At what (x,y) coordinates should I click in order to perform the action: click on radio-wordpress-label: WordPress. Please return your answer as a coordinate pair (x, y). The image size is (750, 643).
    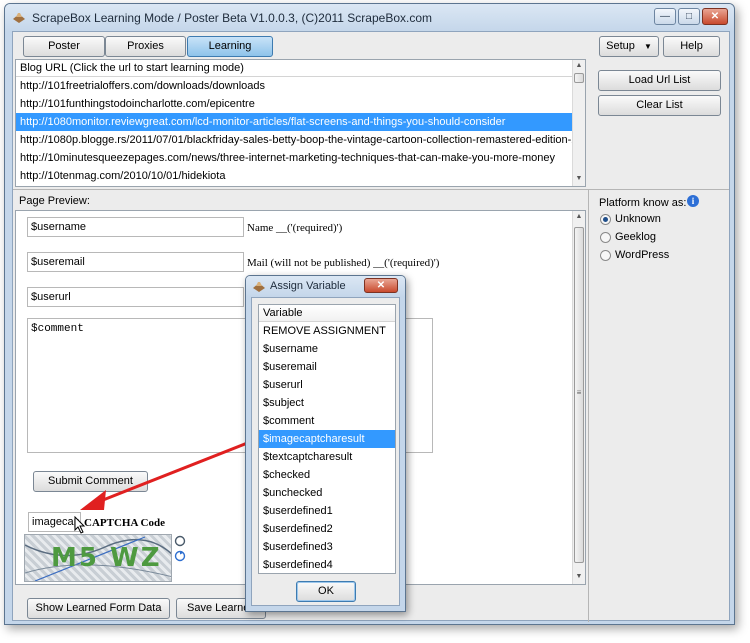
    Looking at the image, I should click on (642, 255).